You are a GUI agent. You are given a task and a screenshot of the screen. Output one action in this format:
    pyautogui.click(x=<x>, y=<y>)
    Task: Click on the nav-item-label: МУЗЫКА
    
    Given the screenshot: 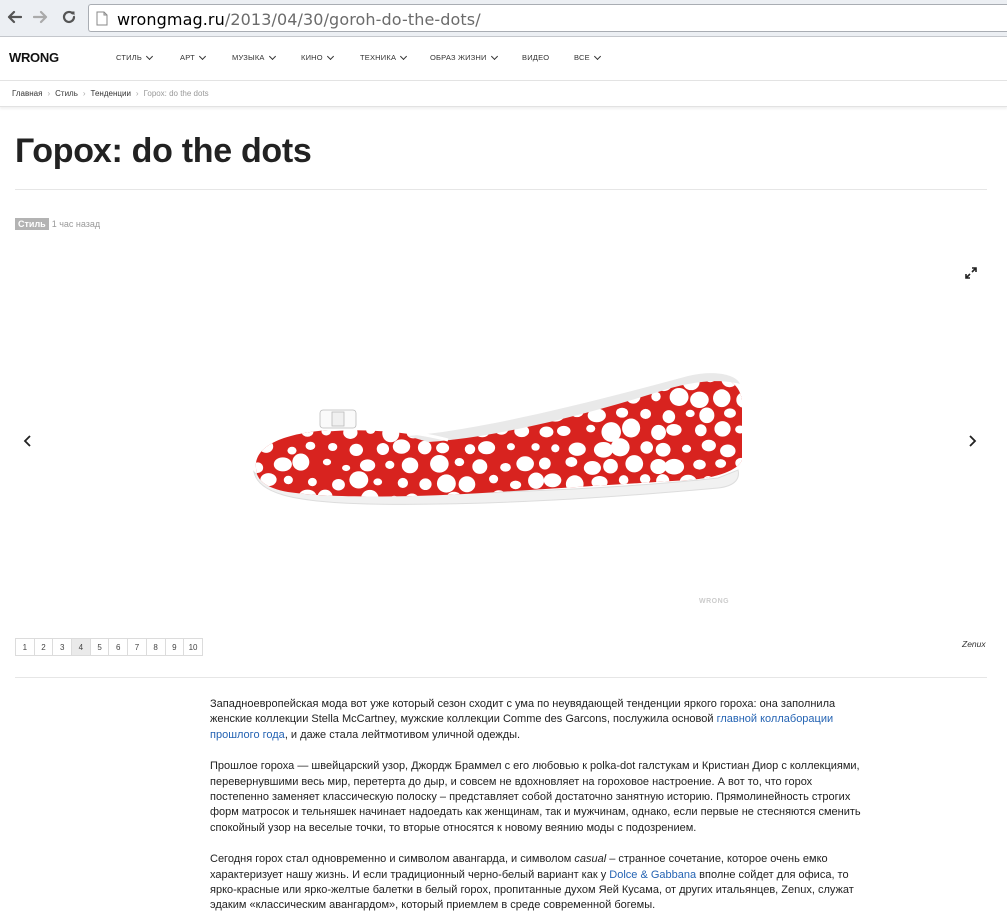 What is the action you would take?
    pyautogui.click(x=248, y=57)
    